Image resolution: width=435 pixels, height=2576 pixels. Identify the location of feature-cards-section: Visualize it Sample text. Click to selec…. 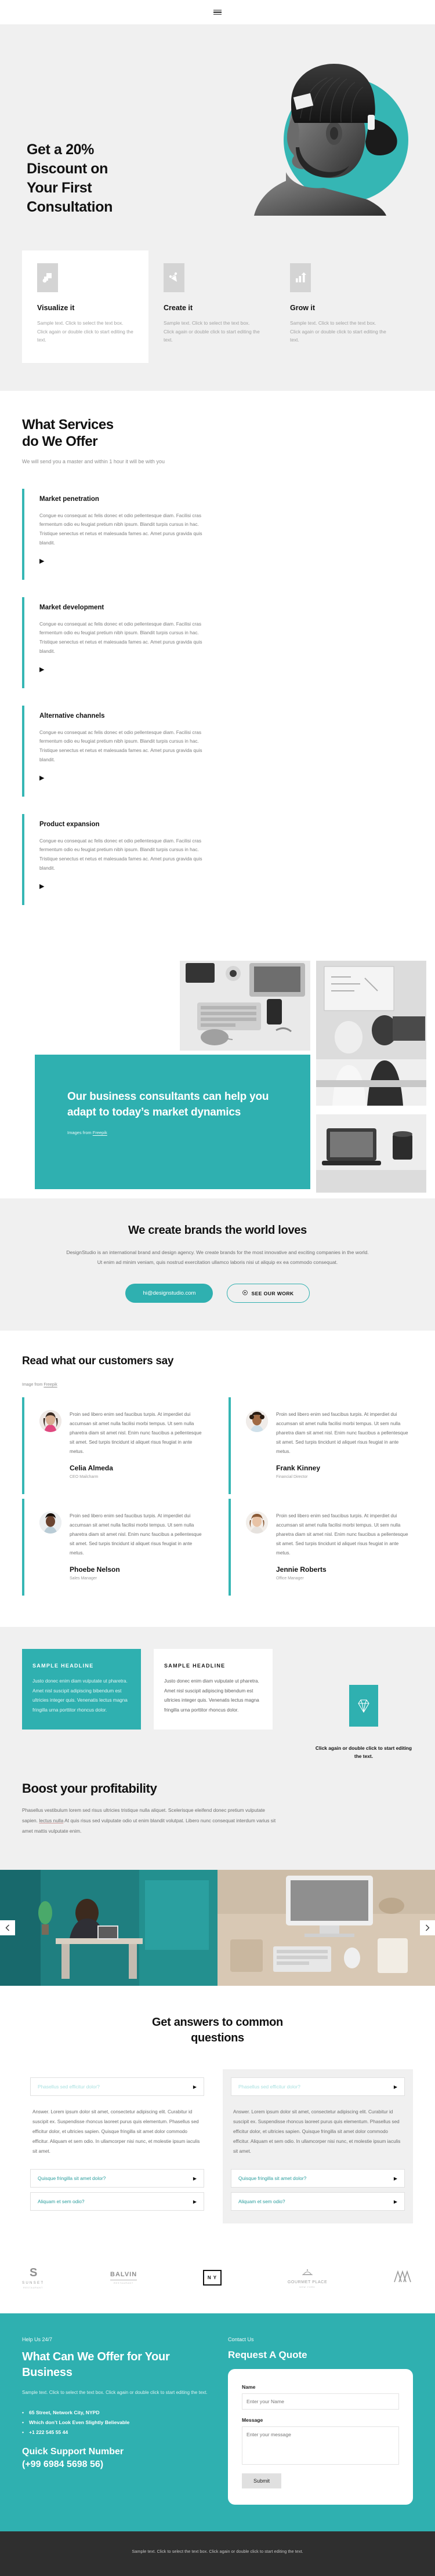
(217, 320).